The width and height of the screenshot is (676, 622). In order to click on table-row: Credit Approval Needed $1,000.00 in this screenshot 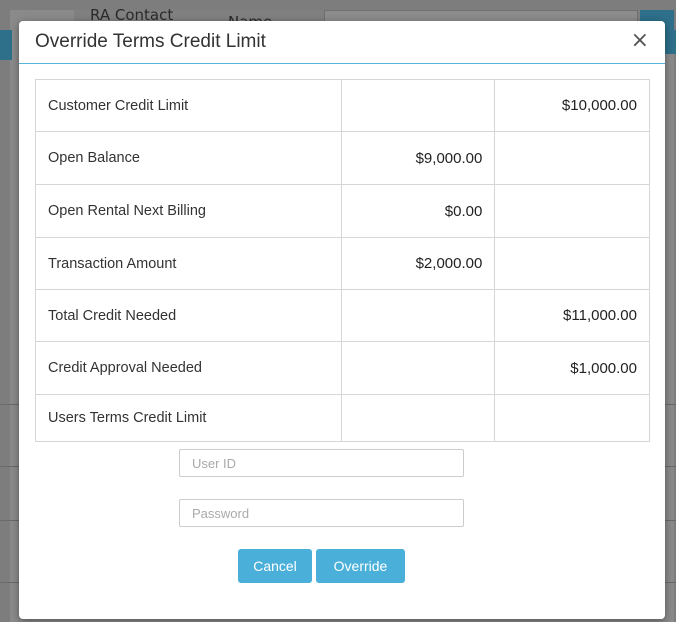, I will do `click(342, 368)`.